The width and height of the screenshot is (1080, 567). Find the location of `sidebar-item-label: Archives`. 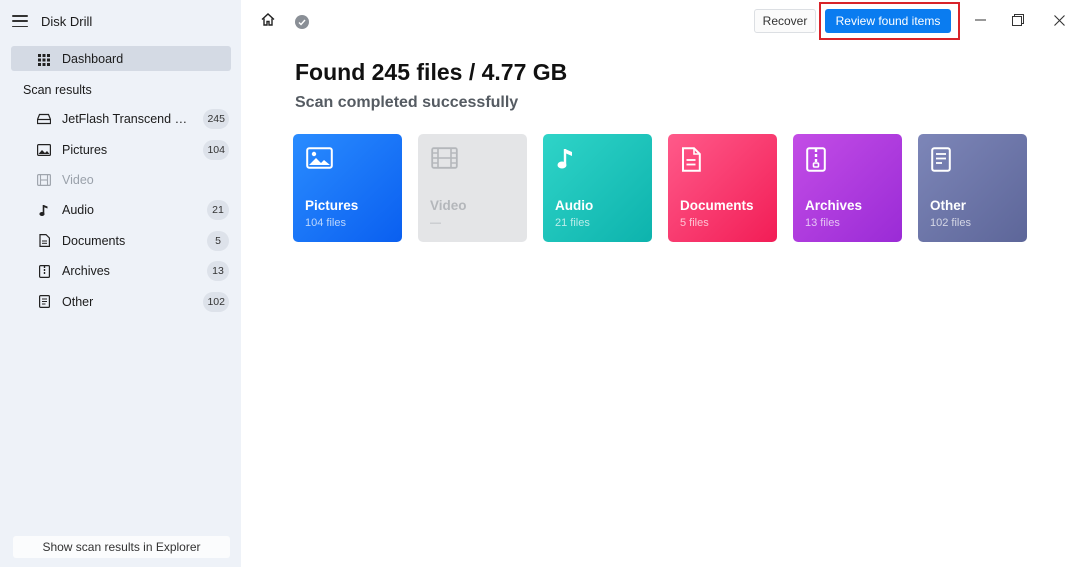

sidebar-item-label: Archives is located at coordinates (86, 271).